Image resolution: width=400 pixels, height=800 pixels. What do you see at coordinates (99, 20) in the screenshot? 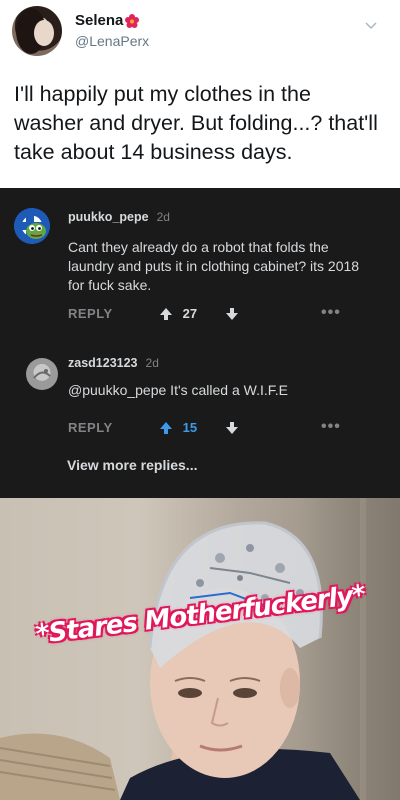
I see `display-name: Selena` at bounding box center [99, 20].